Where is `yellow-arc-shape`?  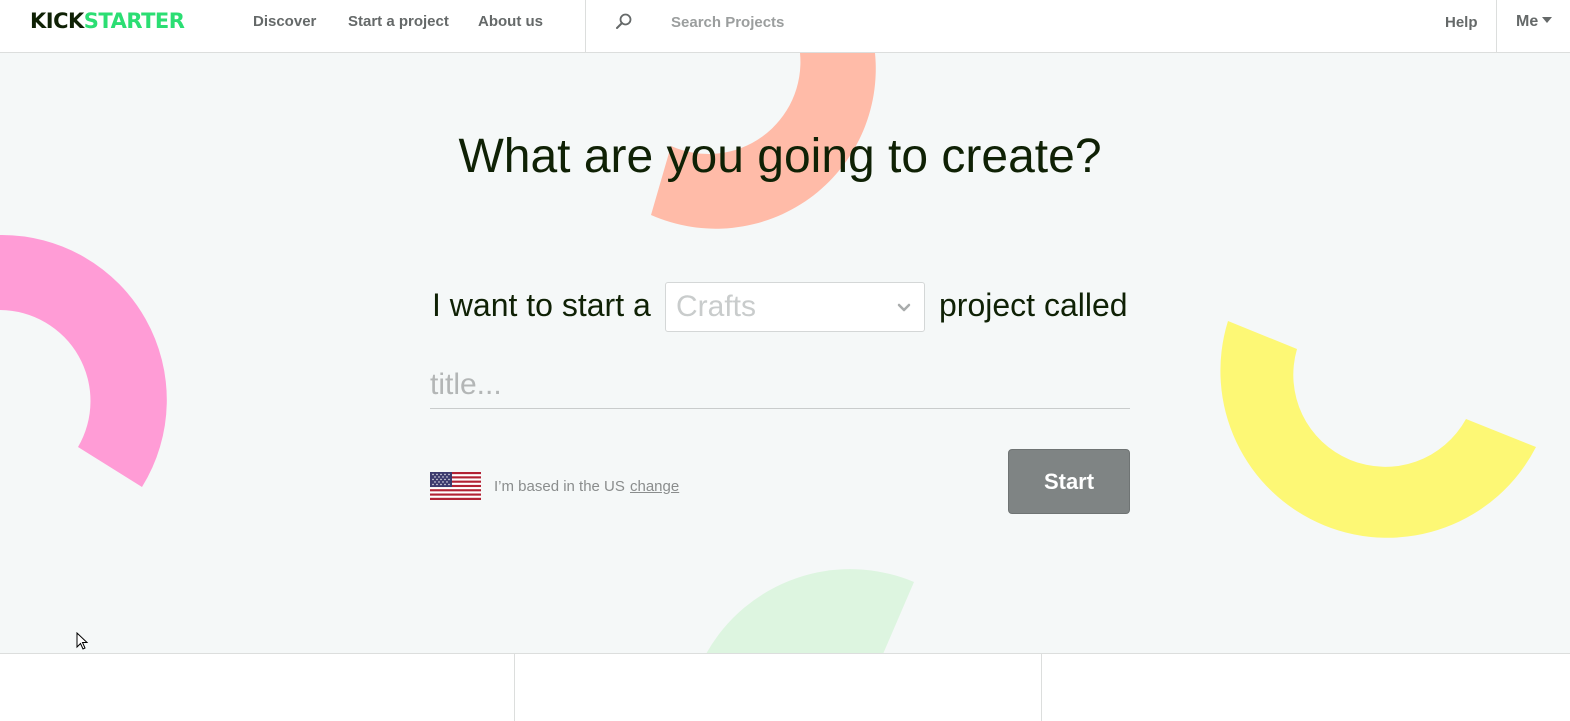 yellow-arc-shape is located at coordinates (1378, 429).